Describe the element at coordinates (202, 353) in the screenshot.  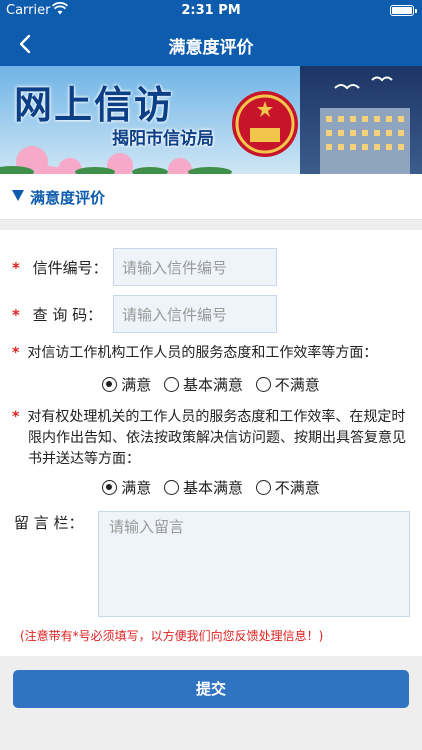
I see `question-1-text: 对信访工作机构工作人员的服务态度和工作效率等方面：` at that location.